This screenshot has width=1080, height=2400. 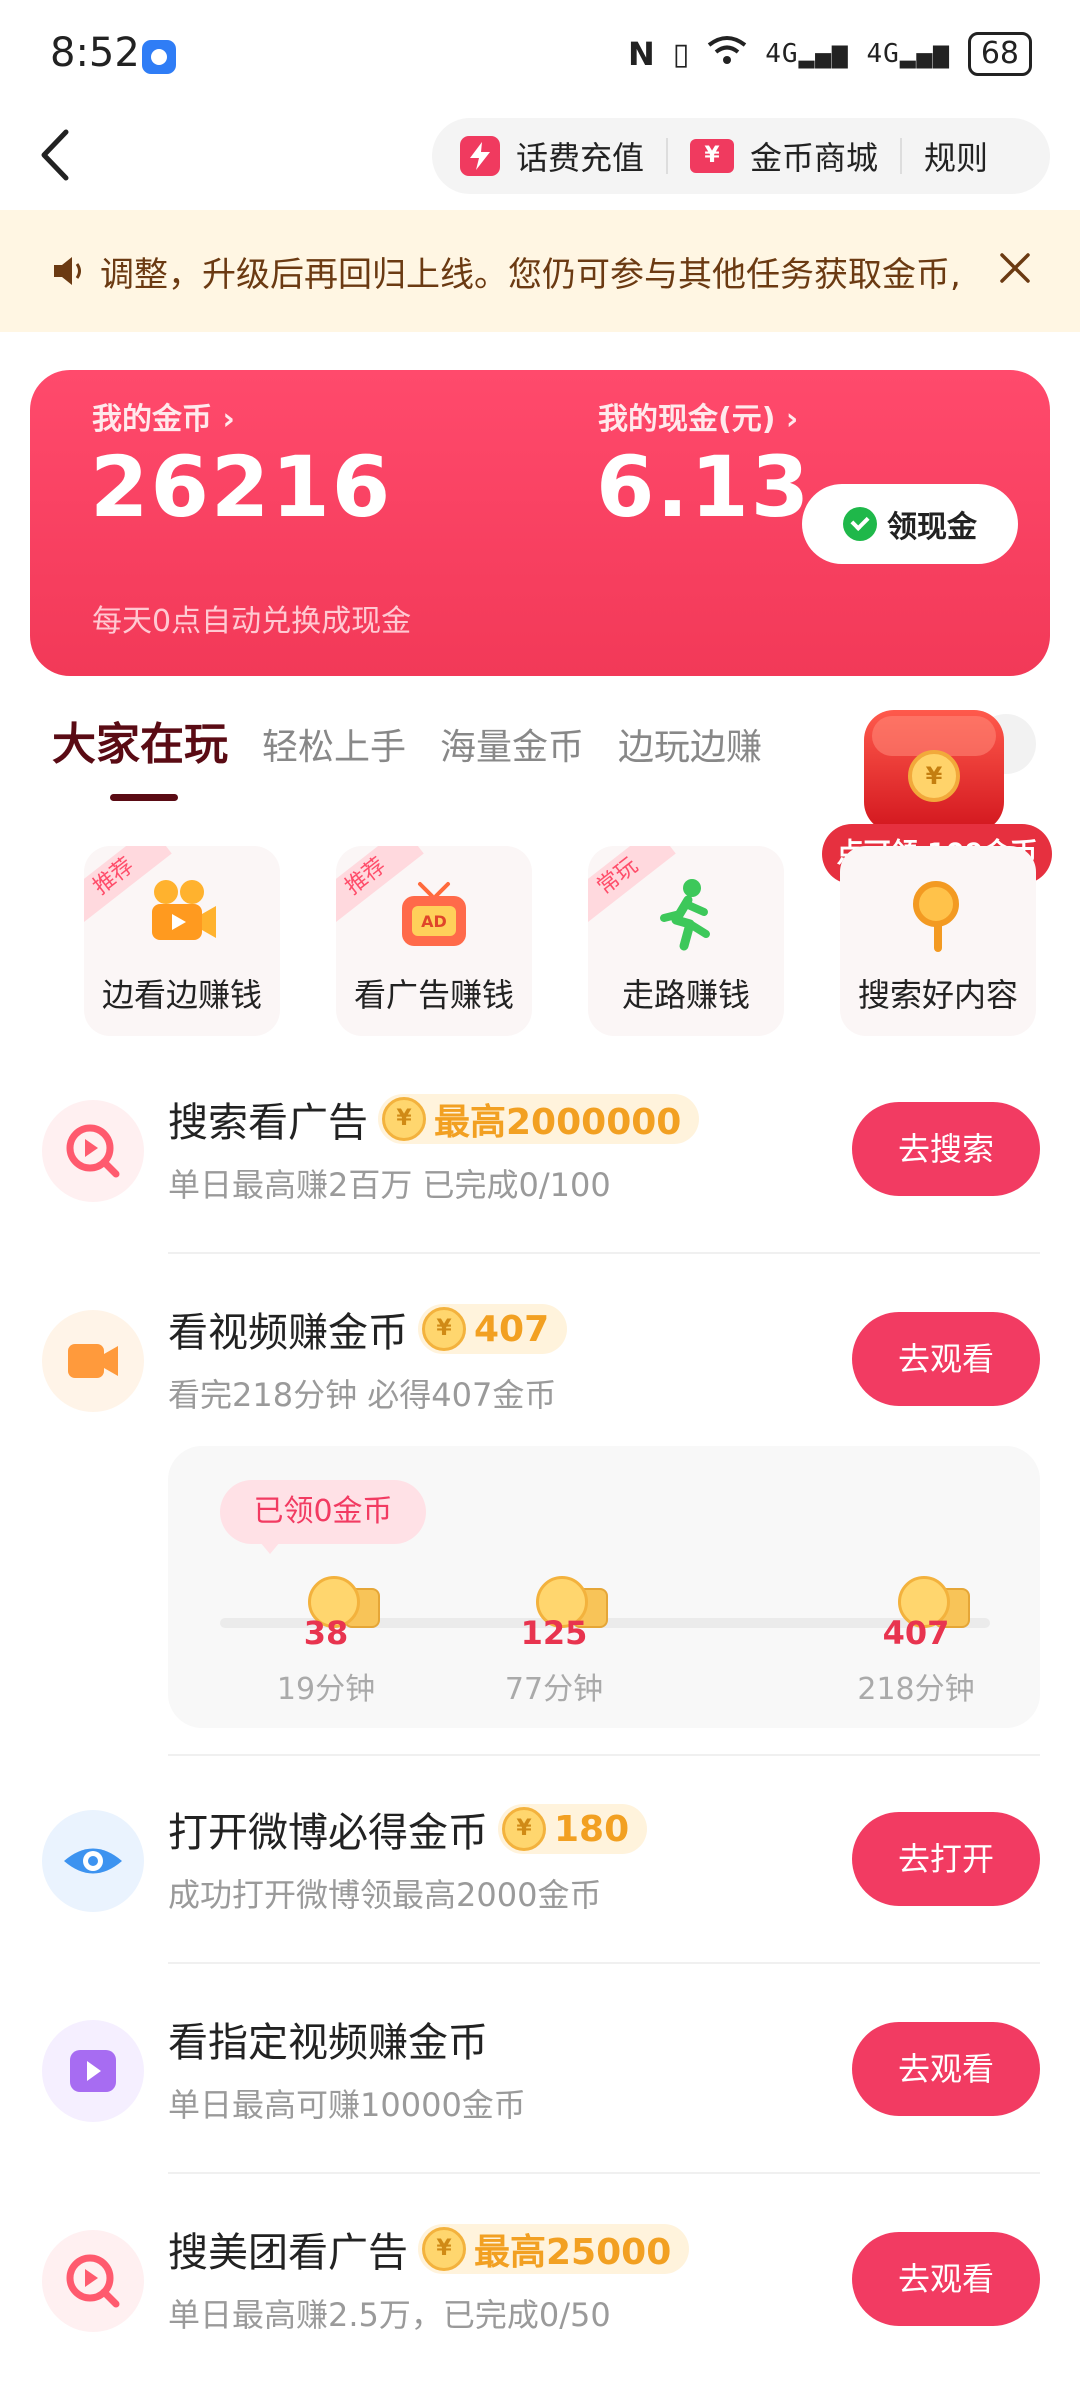 What do you see at coordinates (580, 158) in the screenshot?
I see `recharge-label: 话费充值` at bounding box center [580, 158].